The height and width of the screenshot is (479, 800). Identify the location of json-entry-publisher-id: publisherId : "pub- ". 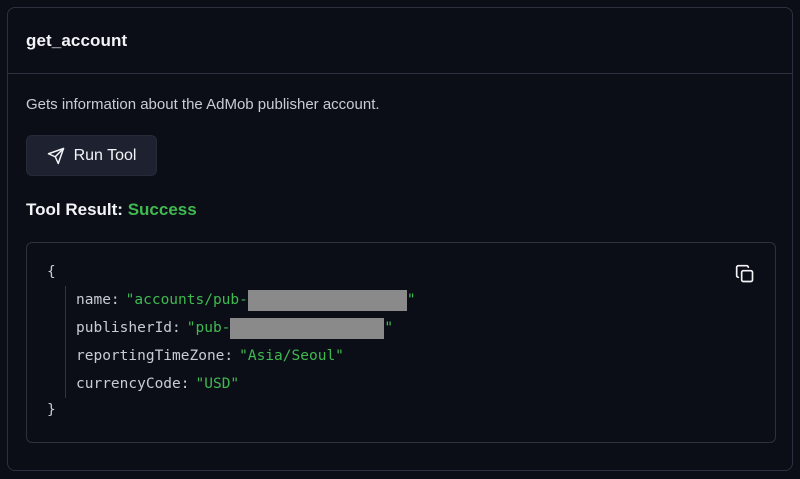
(246, 328).